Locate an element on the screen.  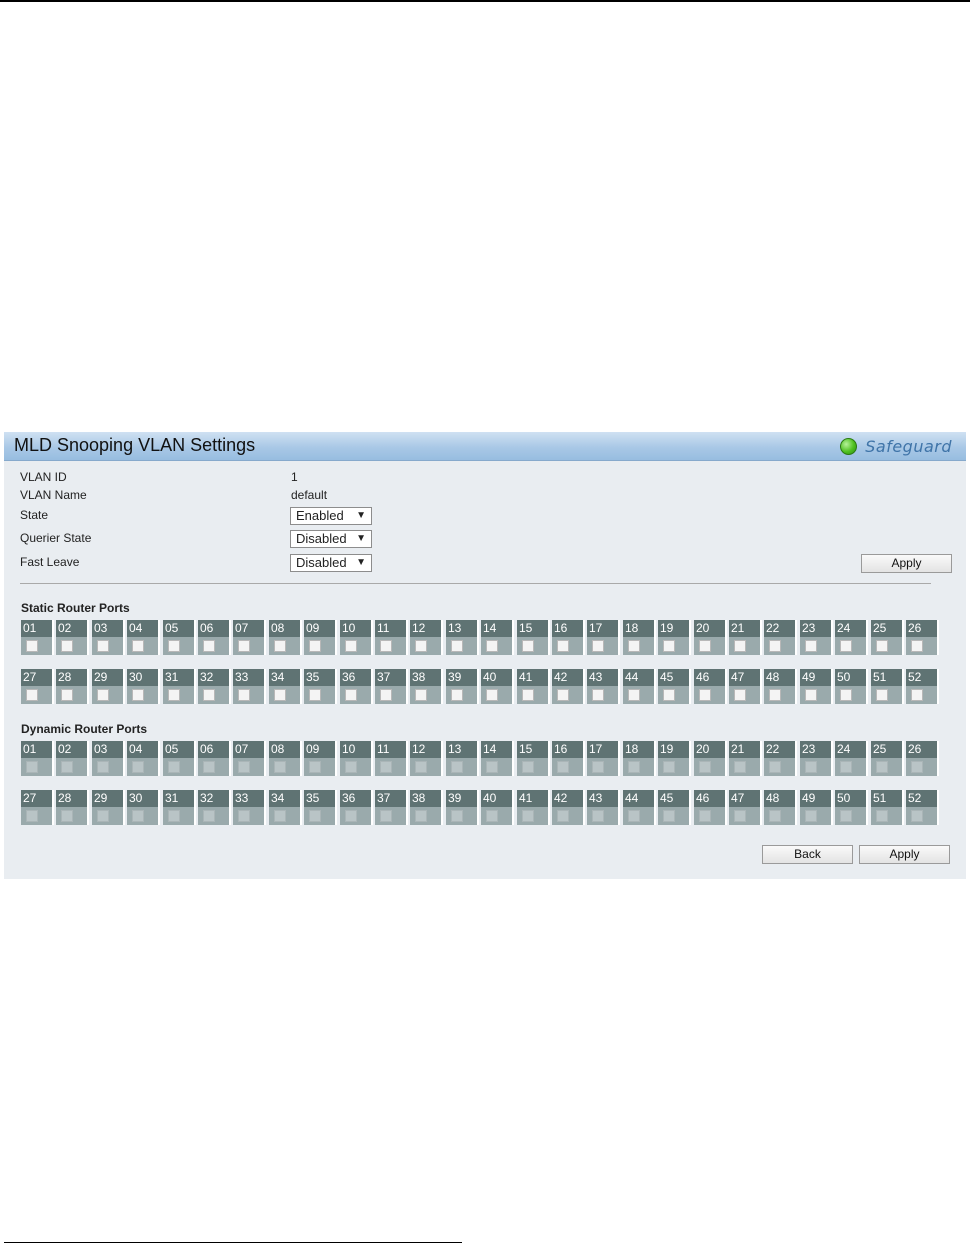
apply-top-button: Apply is located at coordinates (906, 563).